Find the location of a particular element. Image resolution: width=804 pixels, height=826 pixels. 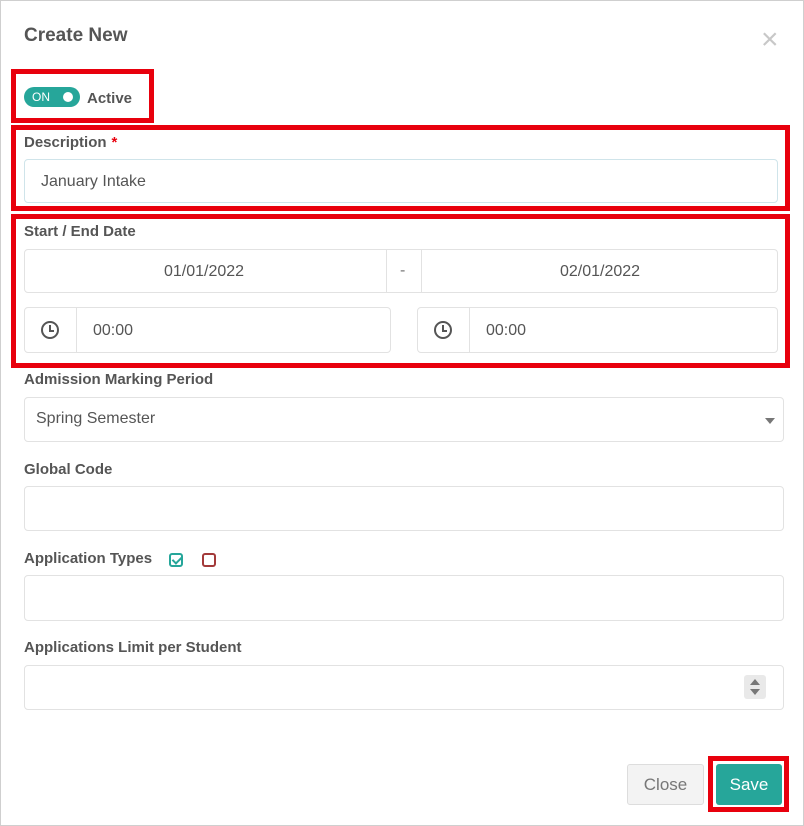

modal-title: Create New is located at coordinates (76, 35).